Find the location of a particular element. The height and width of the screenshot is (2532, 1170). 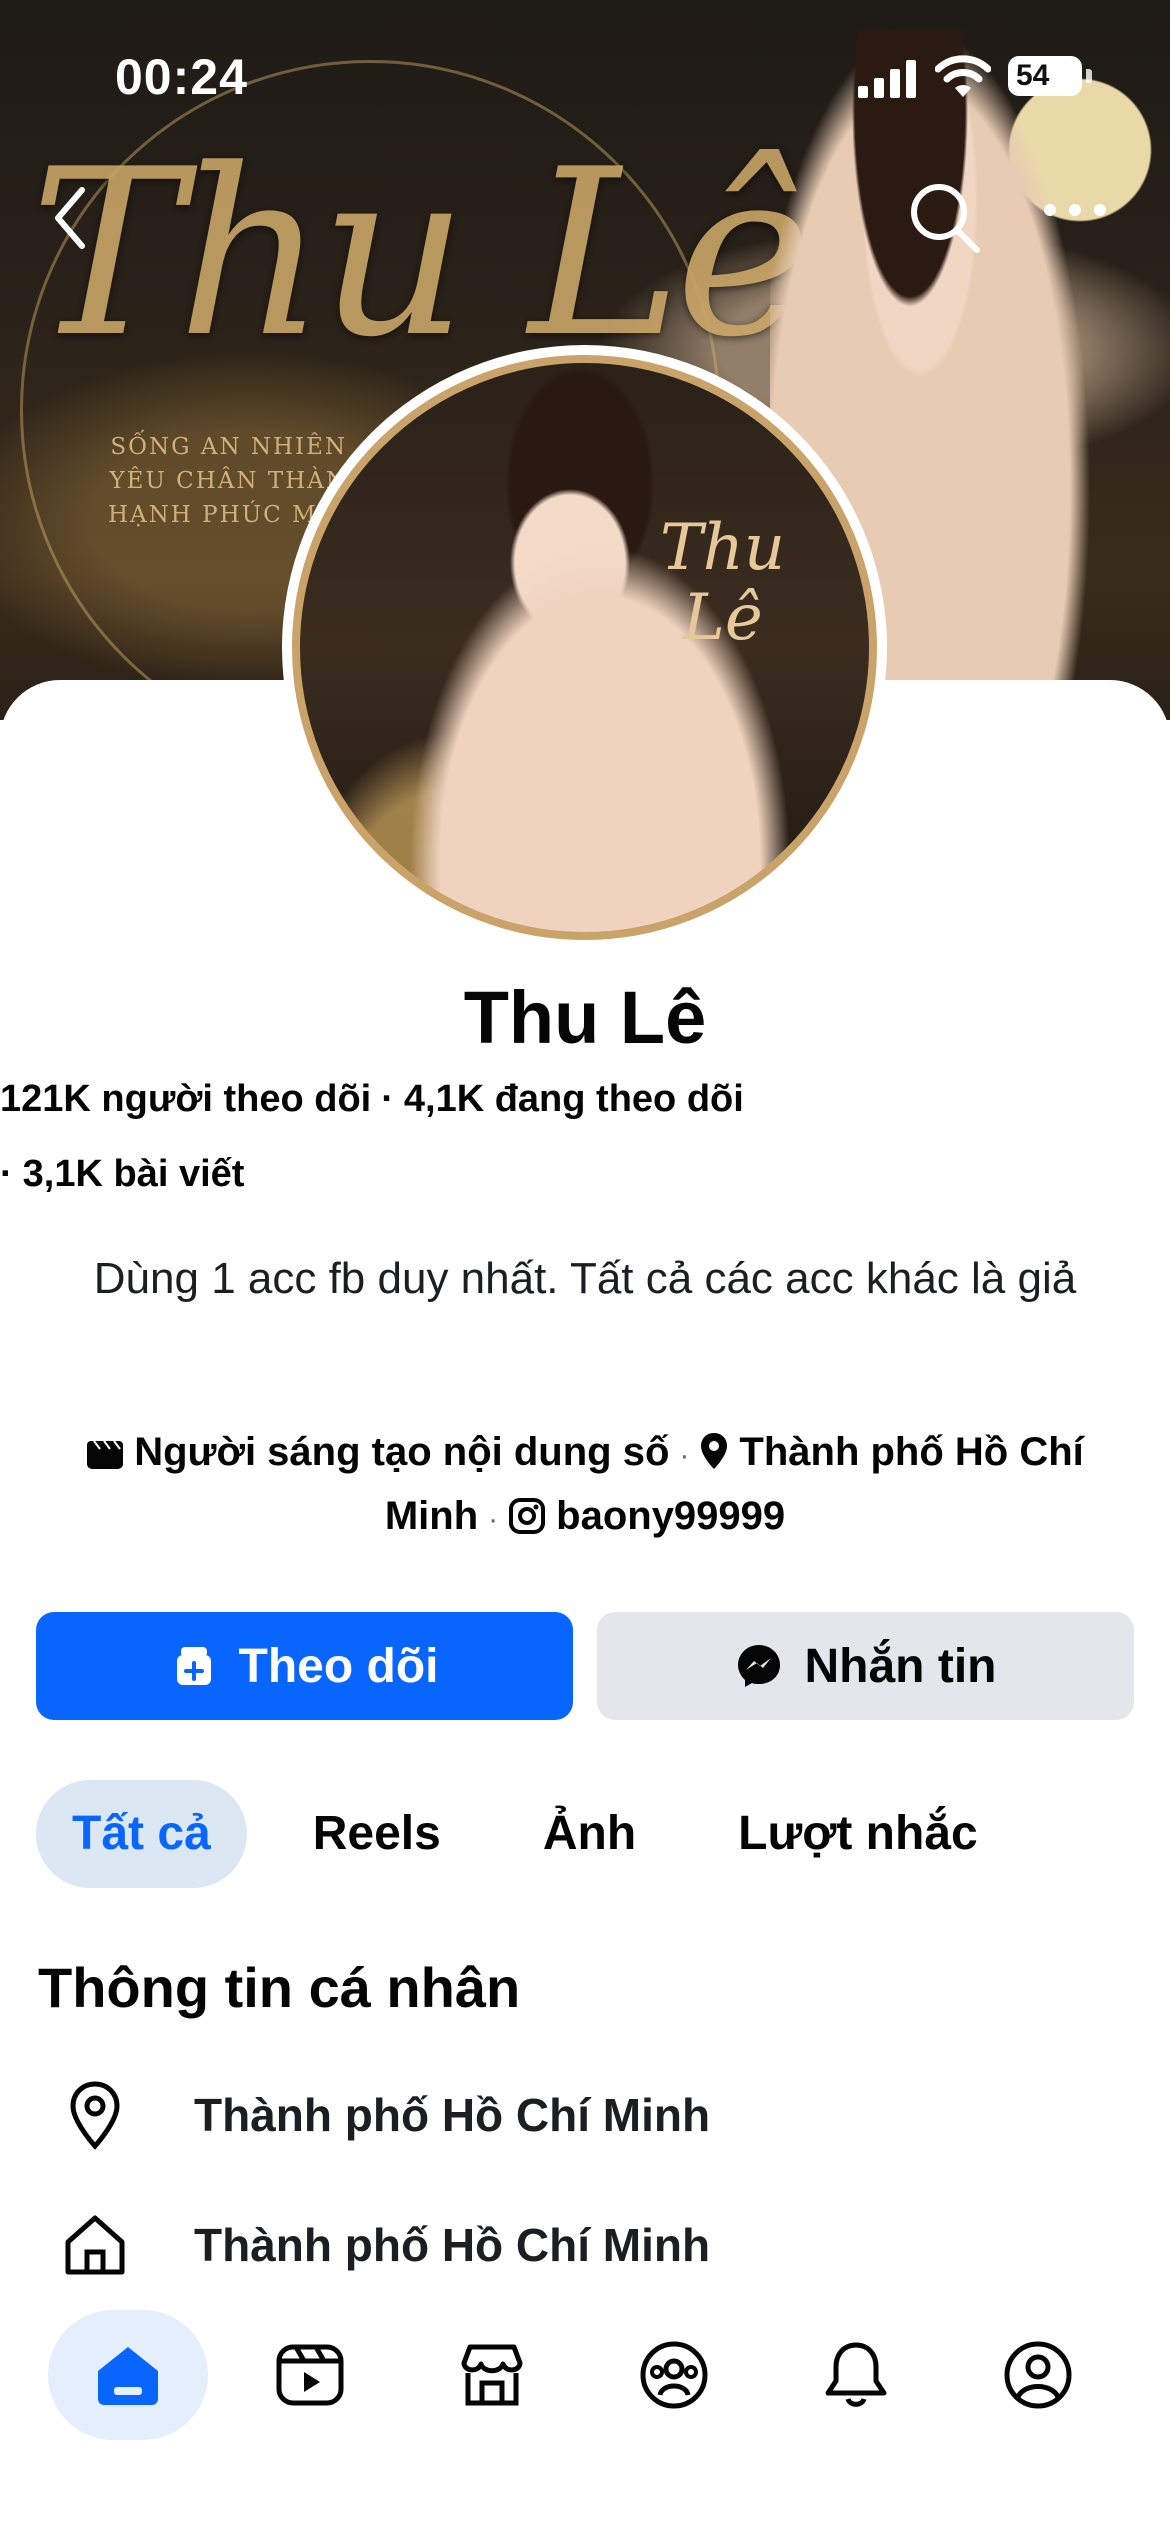

cover-script-title: Thu Lê is located at coordinates (421, 254).